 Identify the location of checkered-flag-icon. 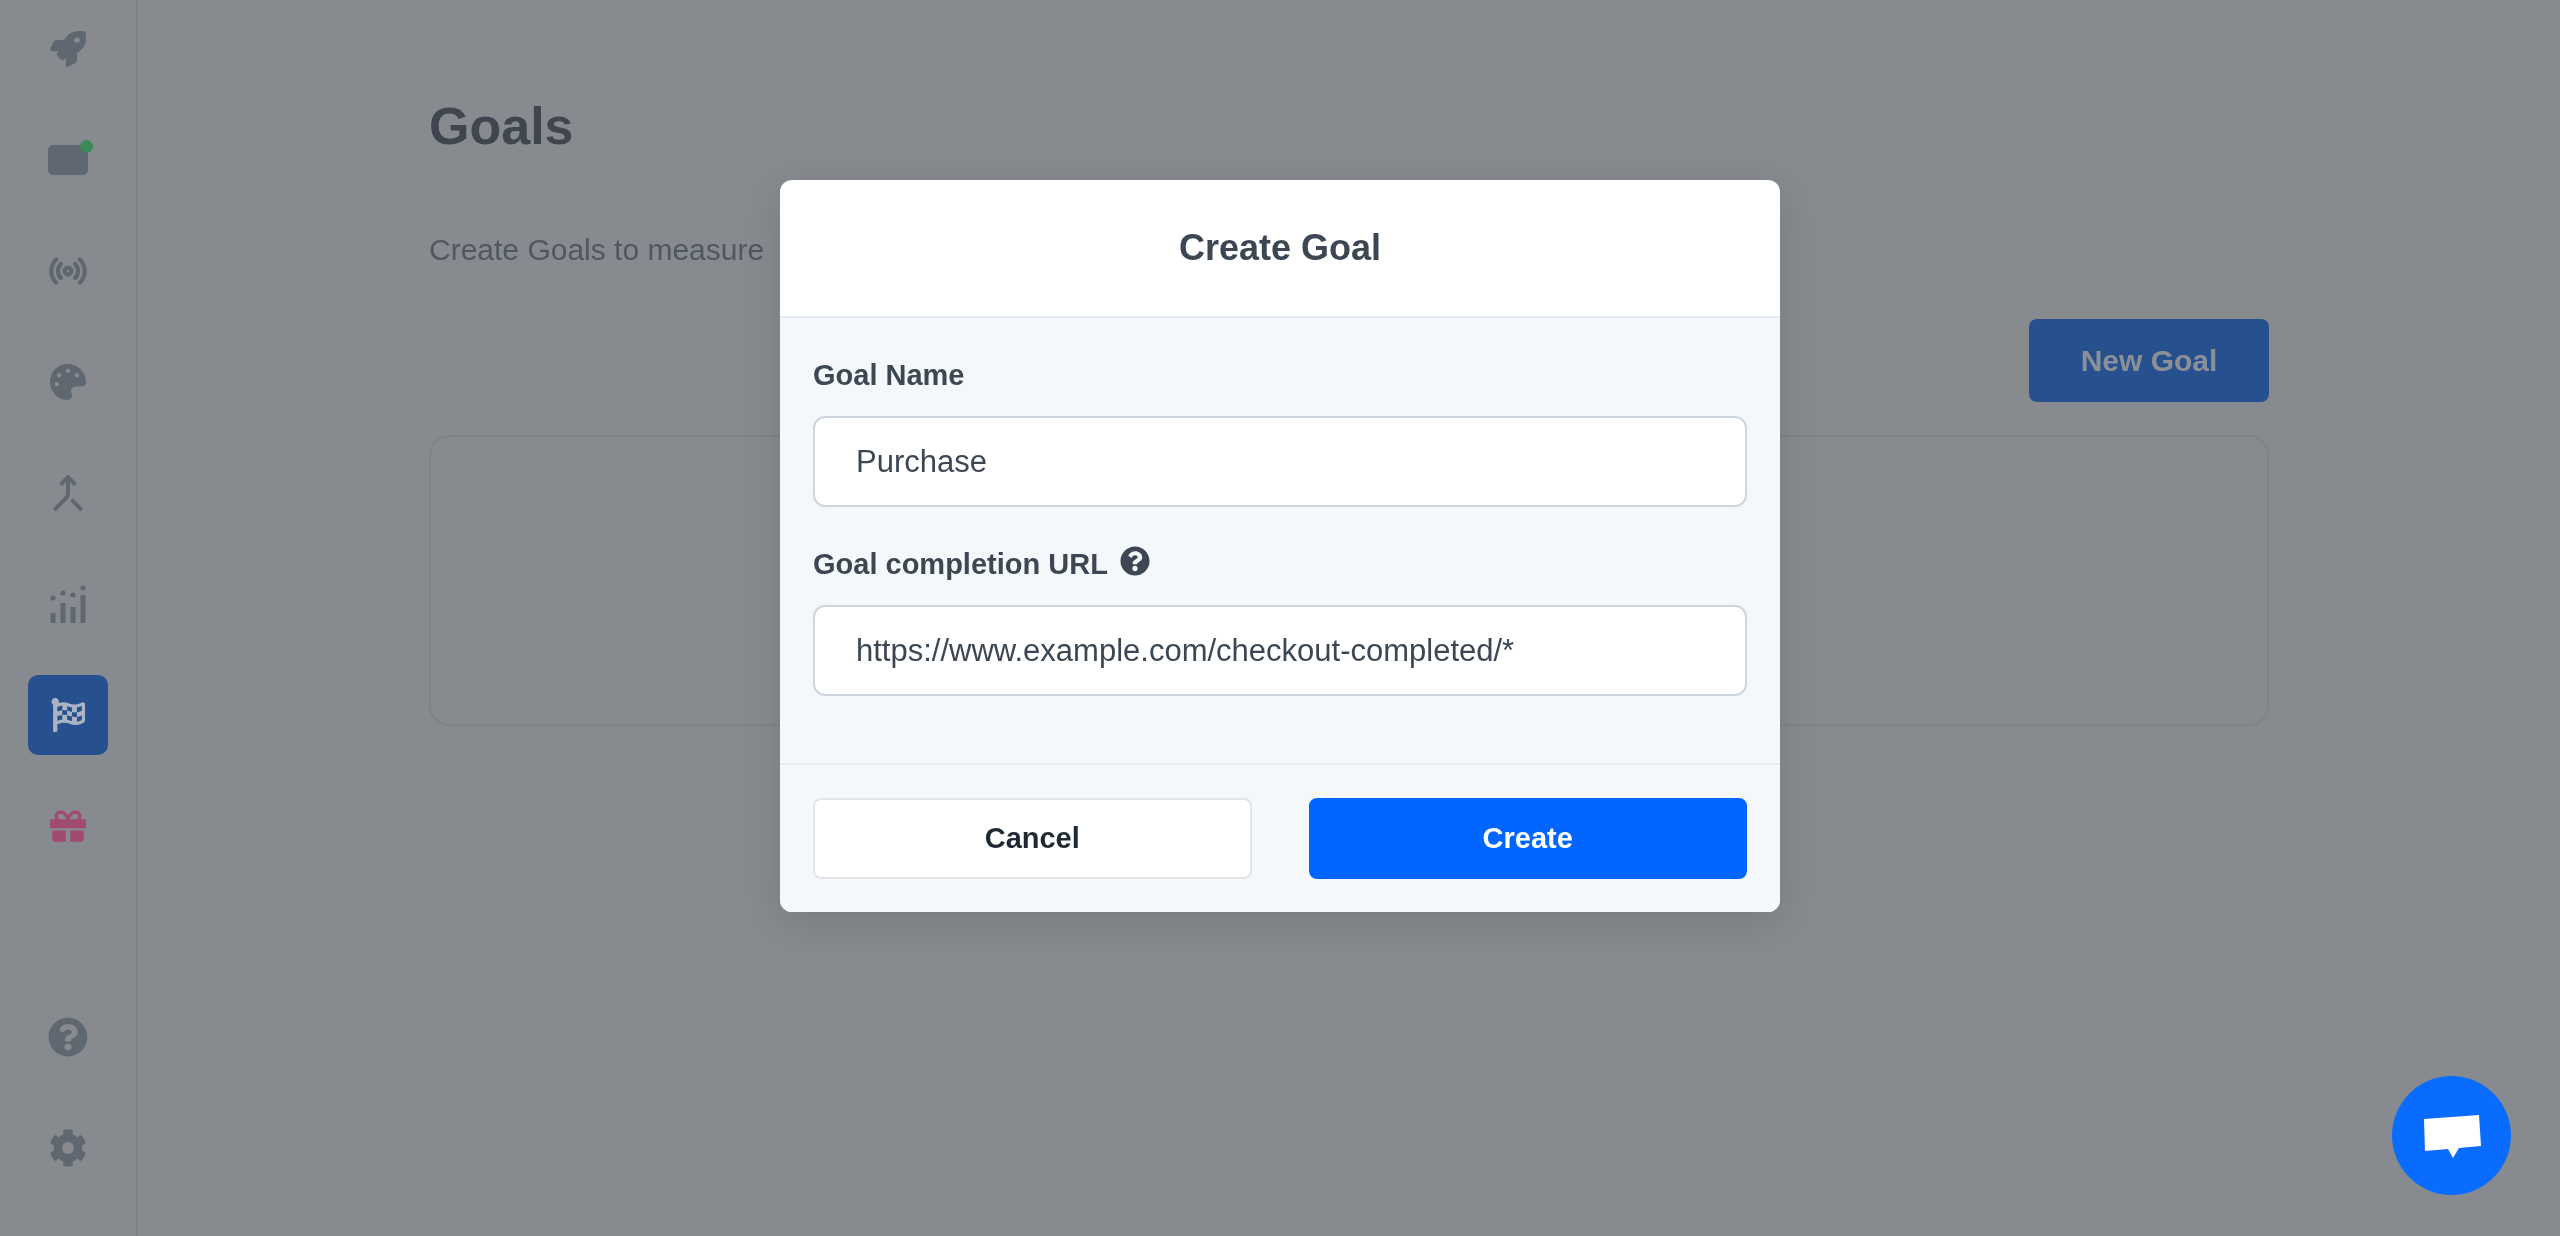
(68, 715).